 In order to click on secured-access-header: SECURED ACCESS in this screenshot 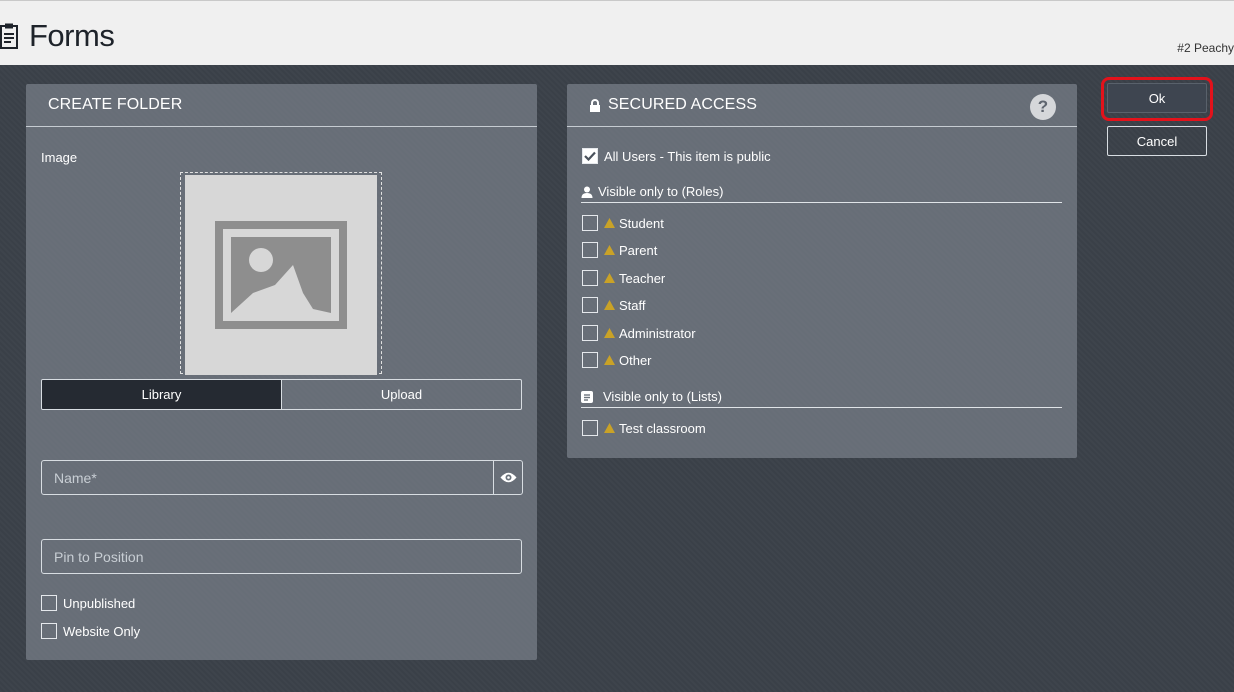, I will do `click(822, 105)`.